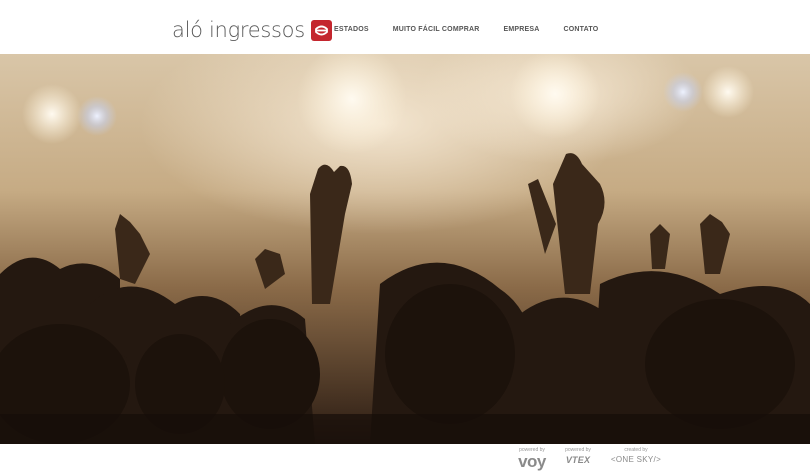 The width and height of the screenshot is (810, 475). I want to click on credit-onesky: created by <ONE SKY/>, so click(636, 457).